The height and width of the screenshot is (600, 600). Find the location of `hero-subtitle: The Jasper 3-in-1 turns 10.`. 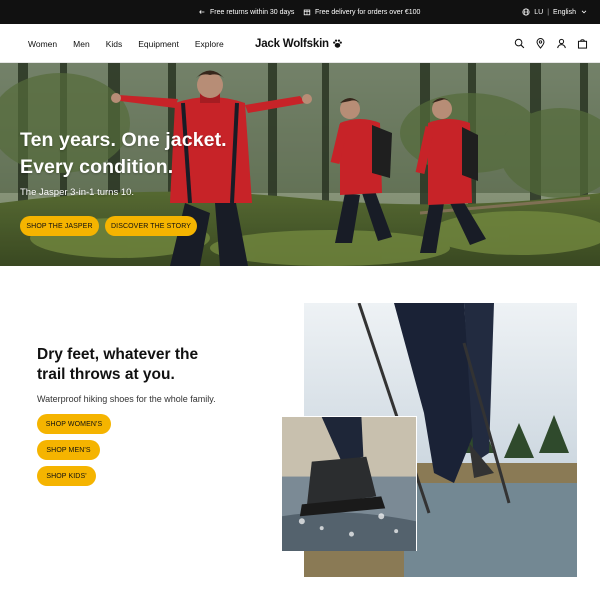

hero-subtitle: The Jasper 3-in-1 turns 10. is located at coordinates (77, 192).